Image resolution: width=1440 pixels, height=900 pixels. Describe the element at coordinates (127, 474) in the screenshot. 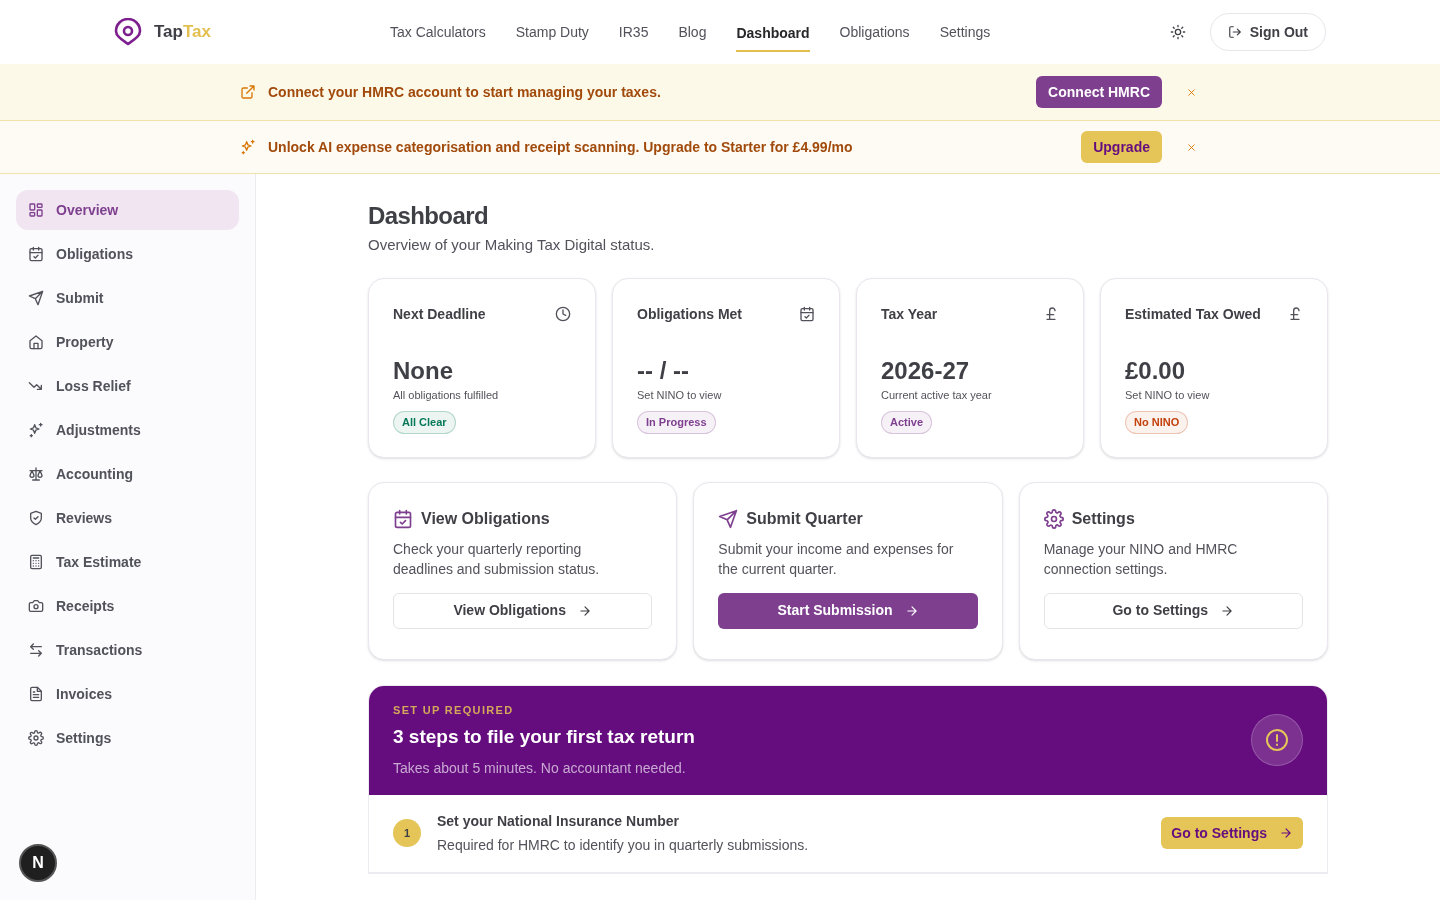

I see `sidebar-item: Accounting` at that location.